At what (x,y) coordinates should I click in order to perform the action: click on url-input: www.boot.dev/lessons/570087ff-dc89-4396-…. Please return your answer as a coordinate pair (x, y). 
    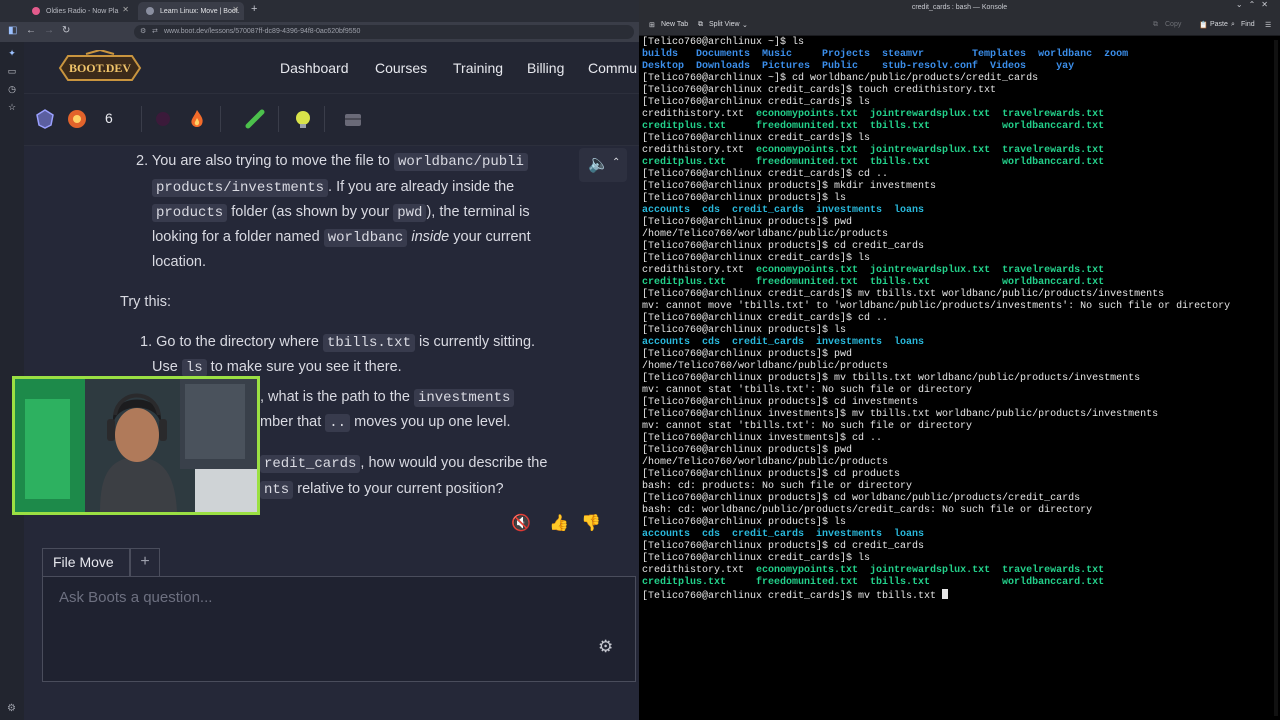
    Looking at the image, I should click on (384, 32).